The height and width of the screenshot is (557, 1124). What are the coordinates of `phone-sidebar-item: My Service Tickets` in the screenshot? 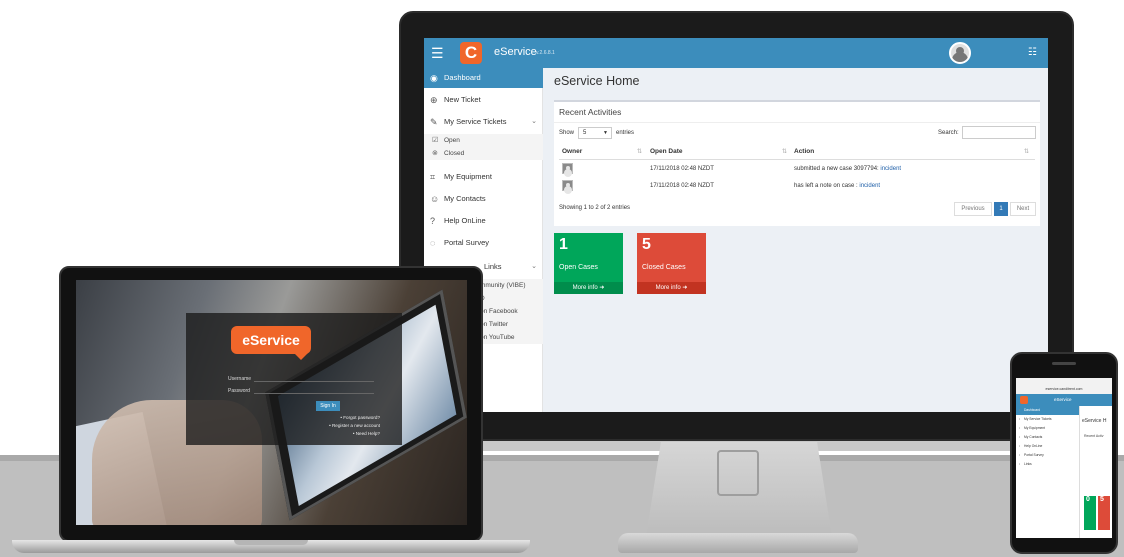 It's located at (1047, 419).